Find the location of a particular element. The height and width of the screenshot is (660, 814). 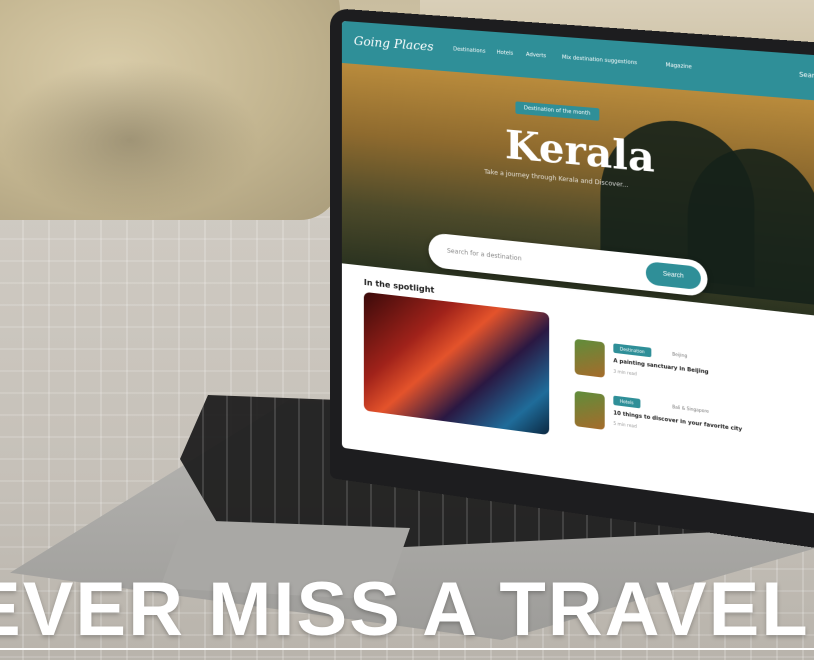

nav-item: Mix destination suggestions is located at coordinates (599, 60).